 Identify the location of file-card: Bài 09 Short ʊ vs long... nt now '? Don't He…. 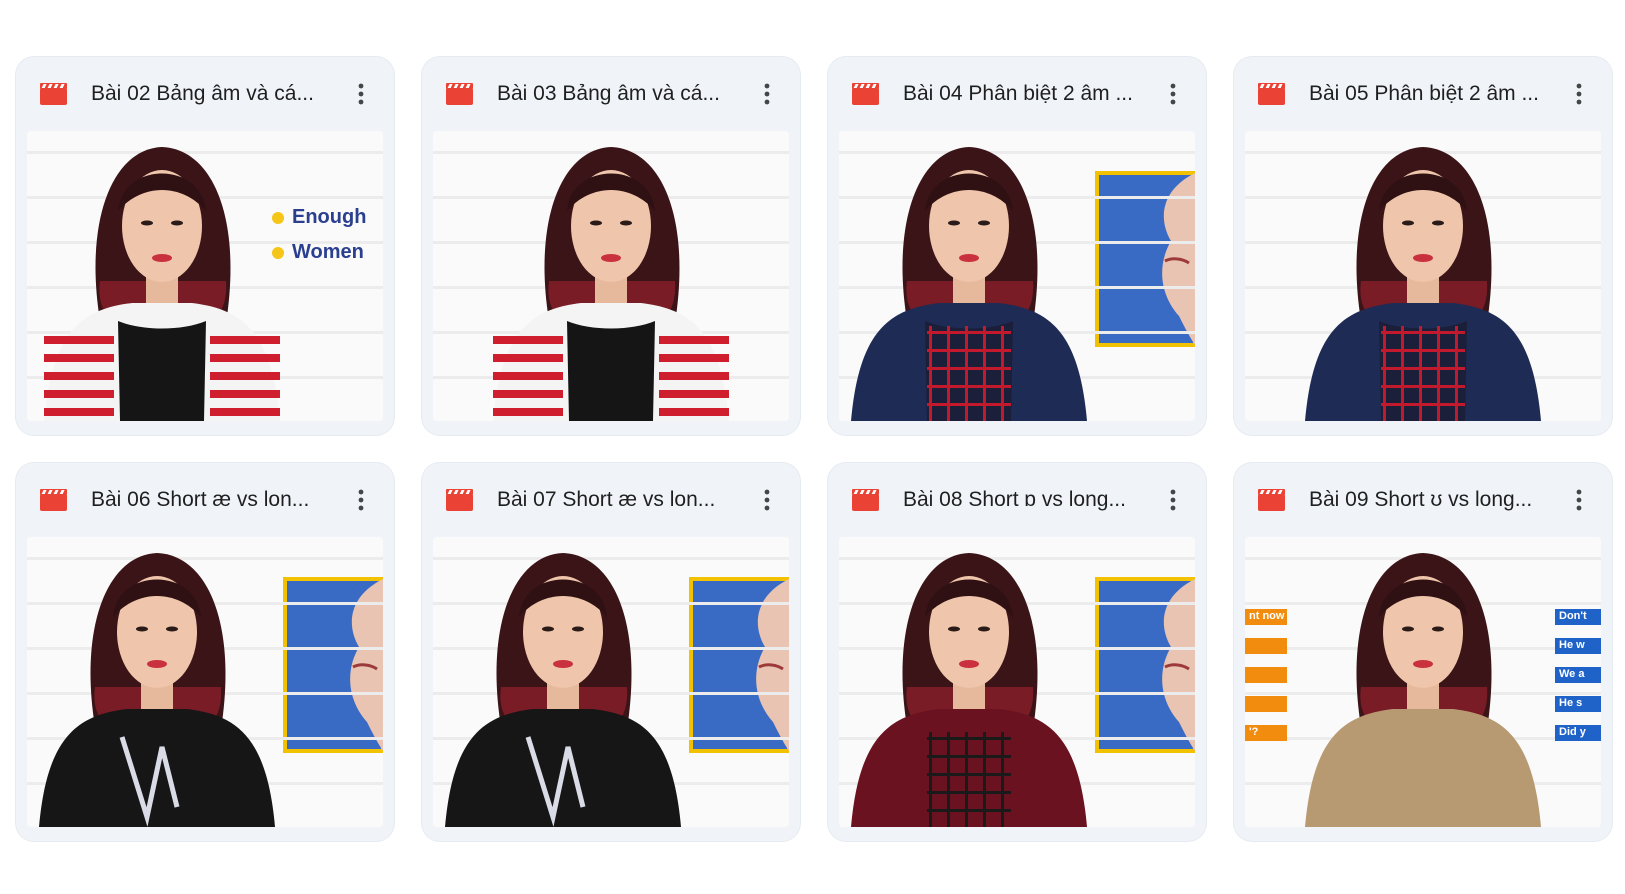
(1423, 652).